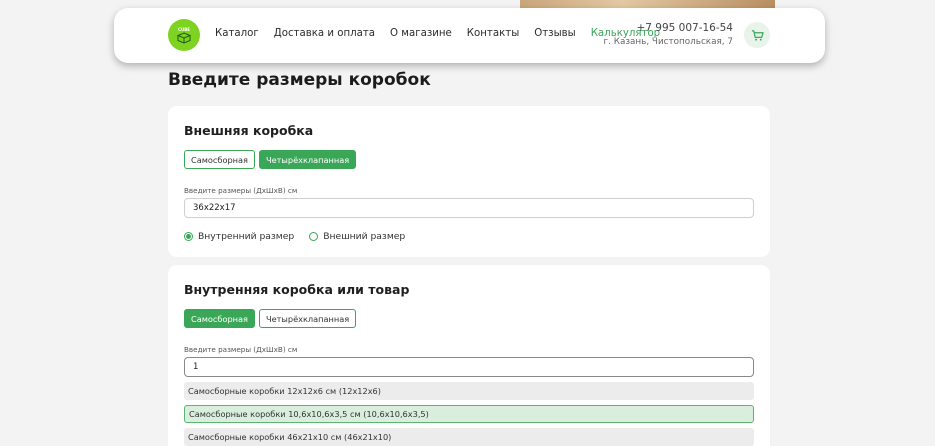 This screenshot has width=935, height=446. What do you see at coordinates (246, 236) in the screenshot?
I see `radio-inner-size-label: Внутренний размер` at bounding box center [246, 236].